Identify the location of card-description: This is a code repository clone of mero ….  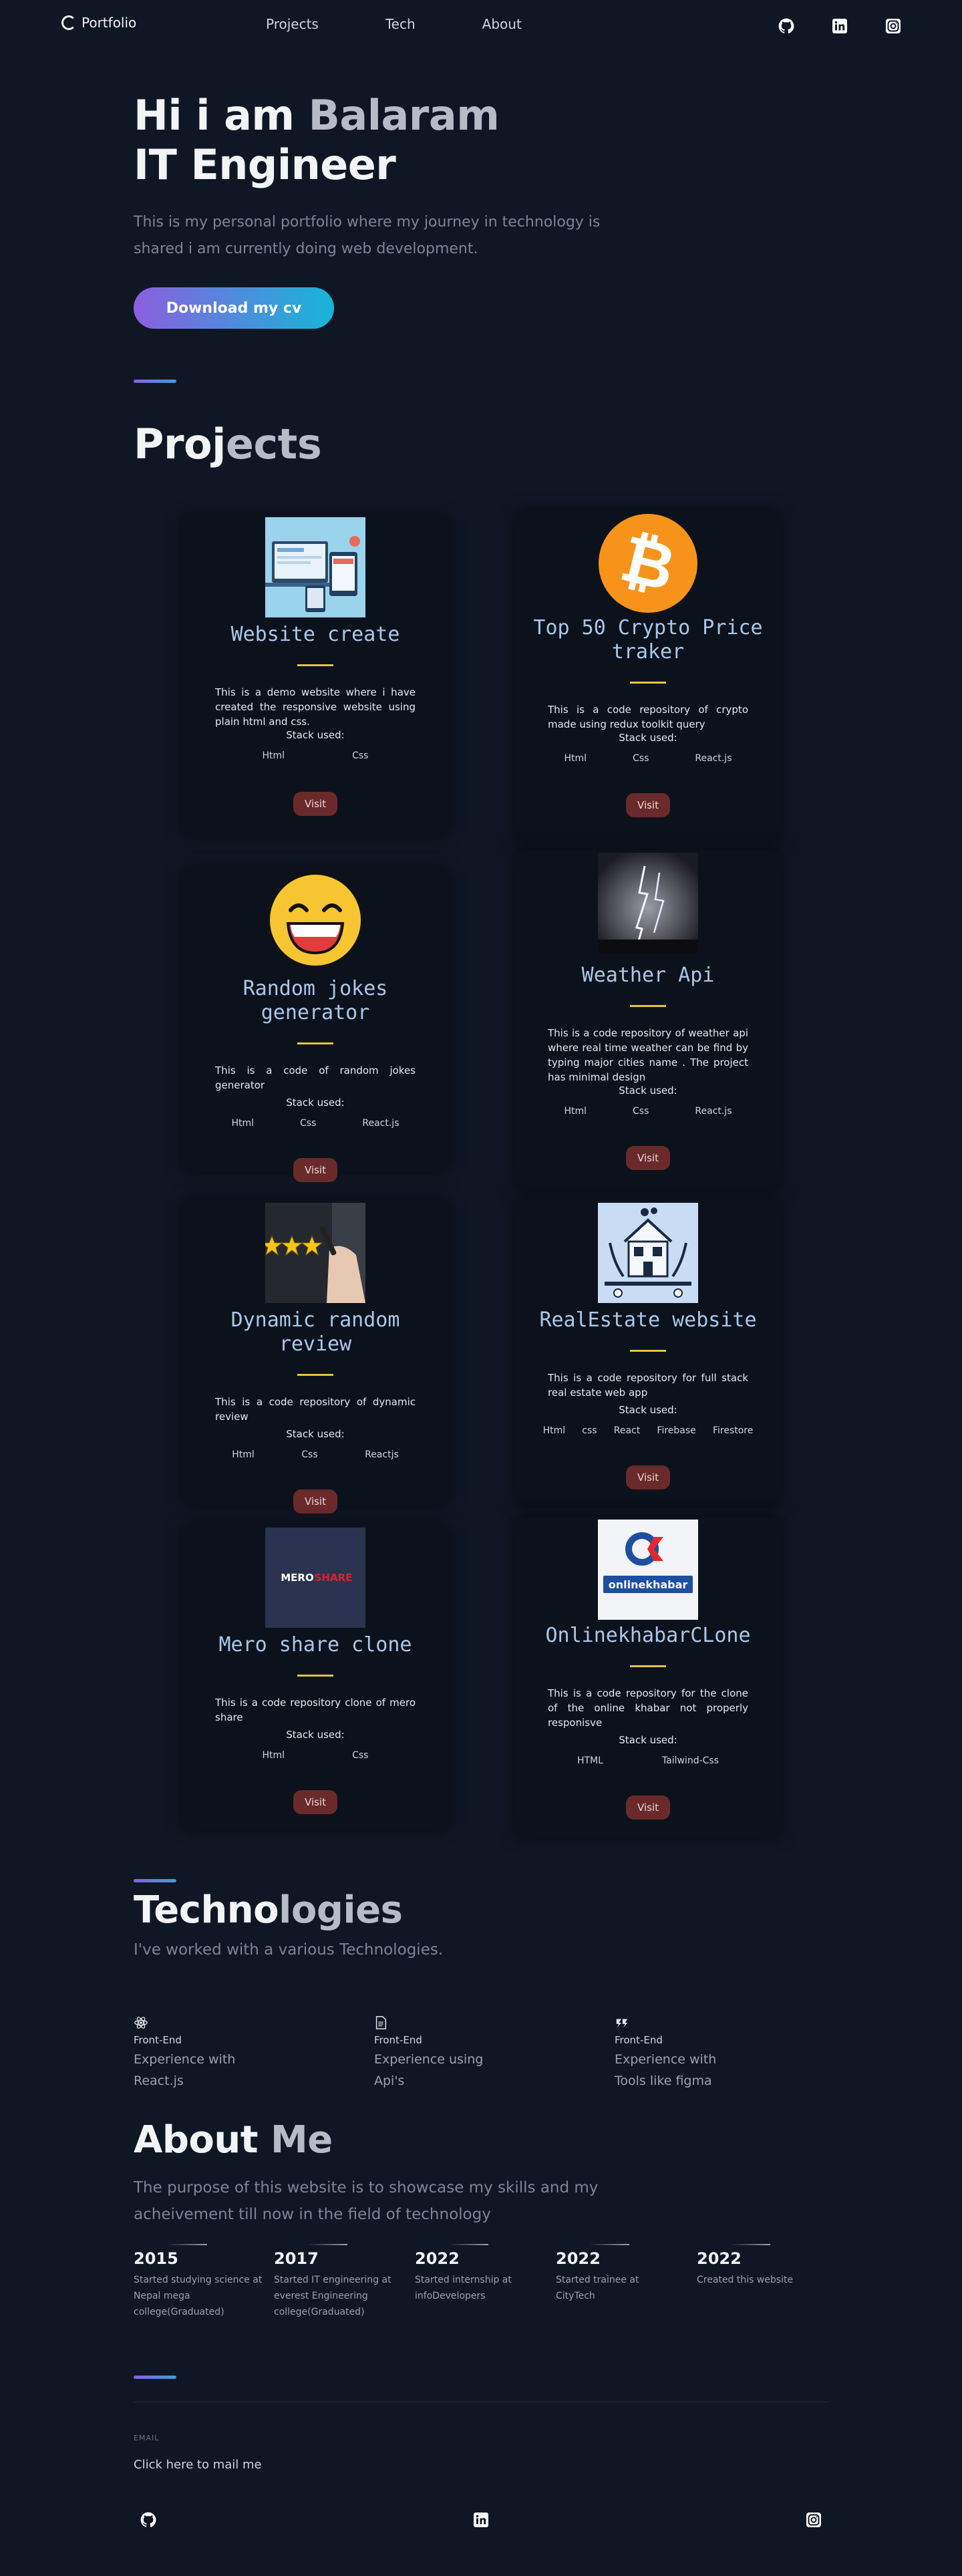
(315, 1710).